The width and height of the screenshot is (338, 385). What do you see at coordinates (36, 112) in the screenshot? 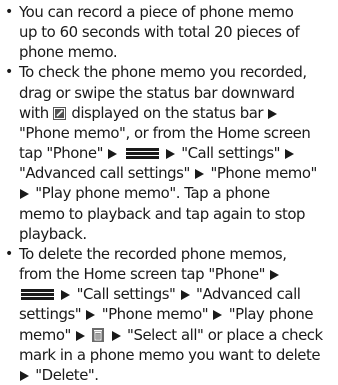
I see `text-run: with` at bounding box center [36, 112].